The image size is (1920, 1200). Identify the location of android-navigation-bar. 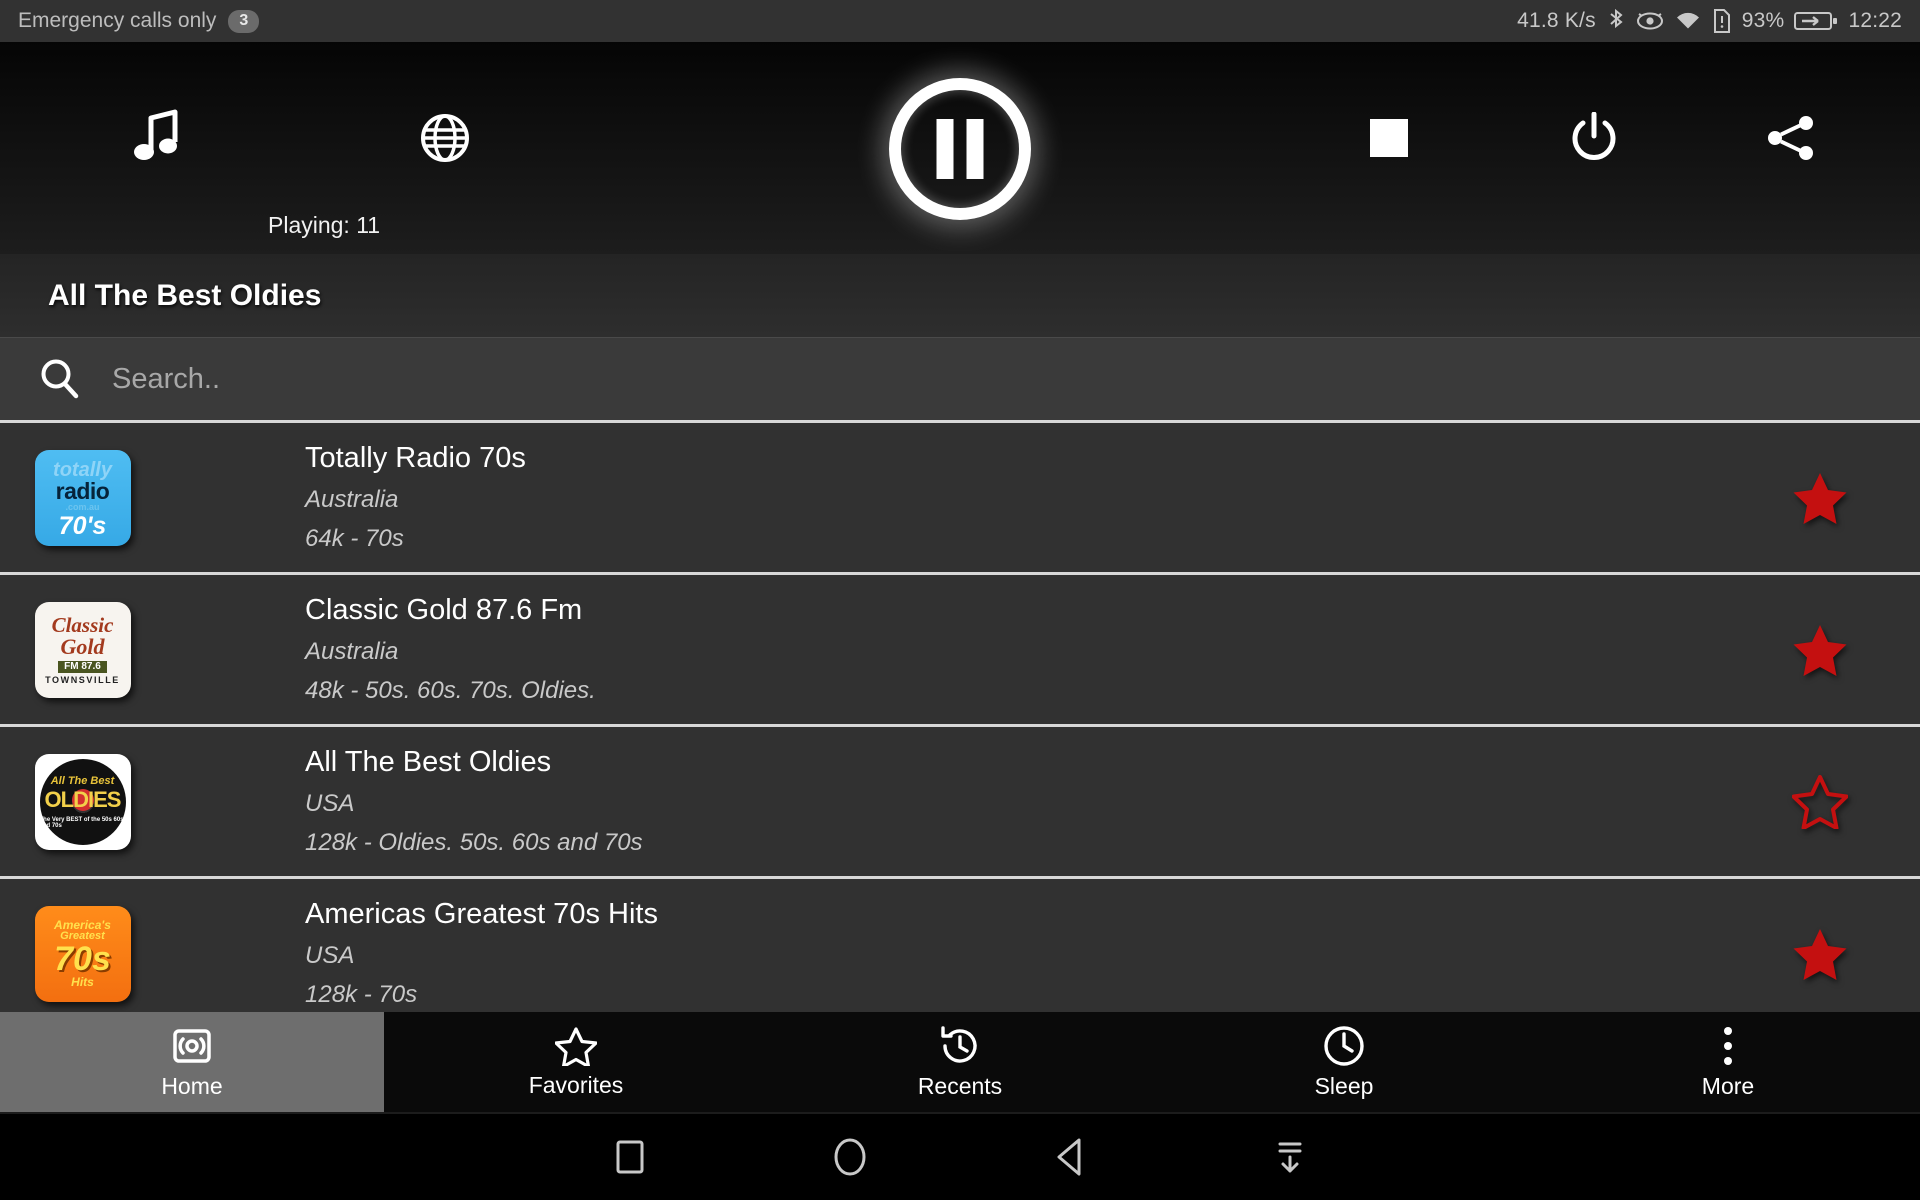
(960, 1156).